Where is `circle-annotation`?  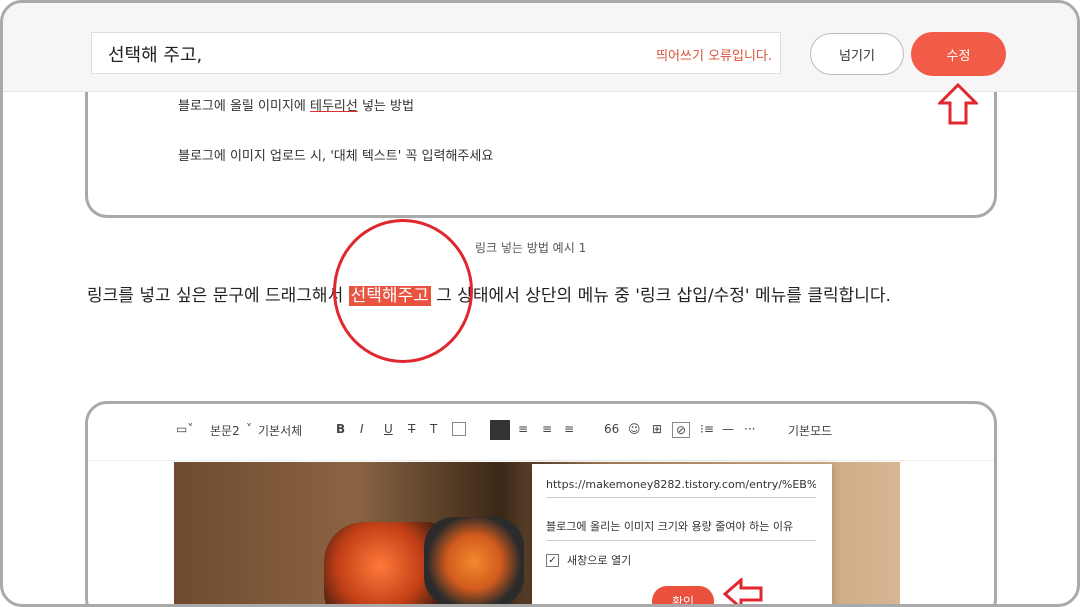
circle-annotation is located at coordinates (403, 291).